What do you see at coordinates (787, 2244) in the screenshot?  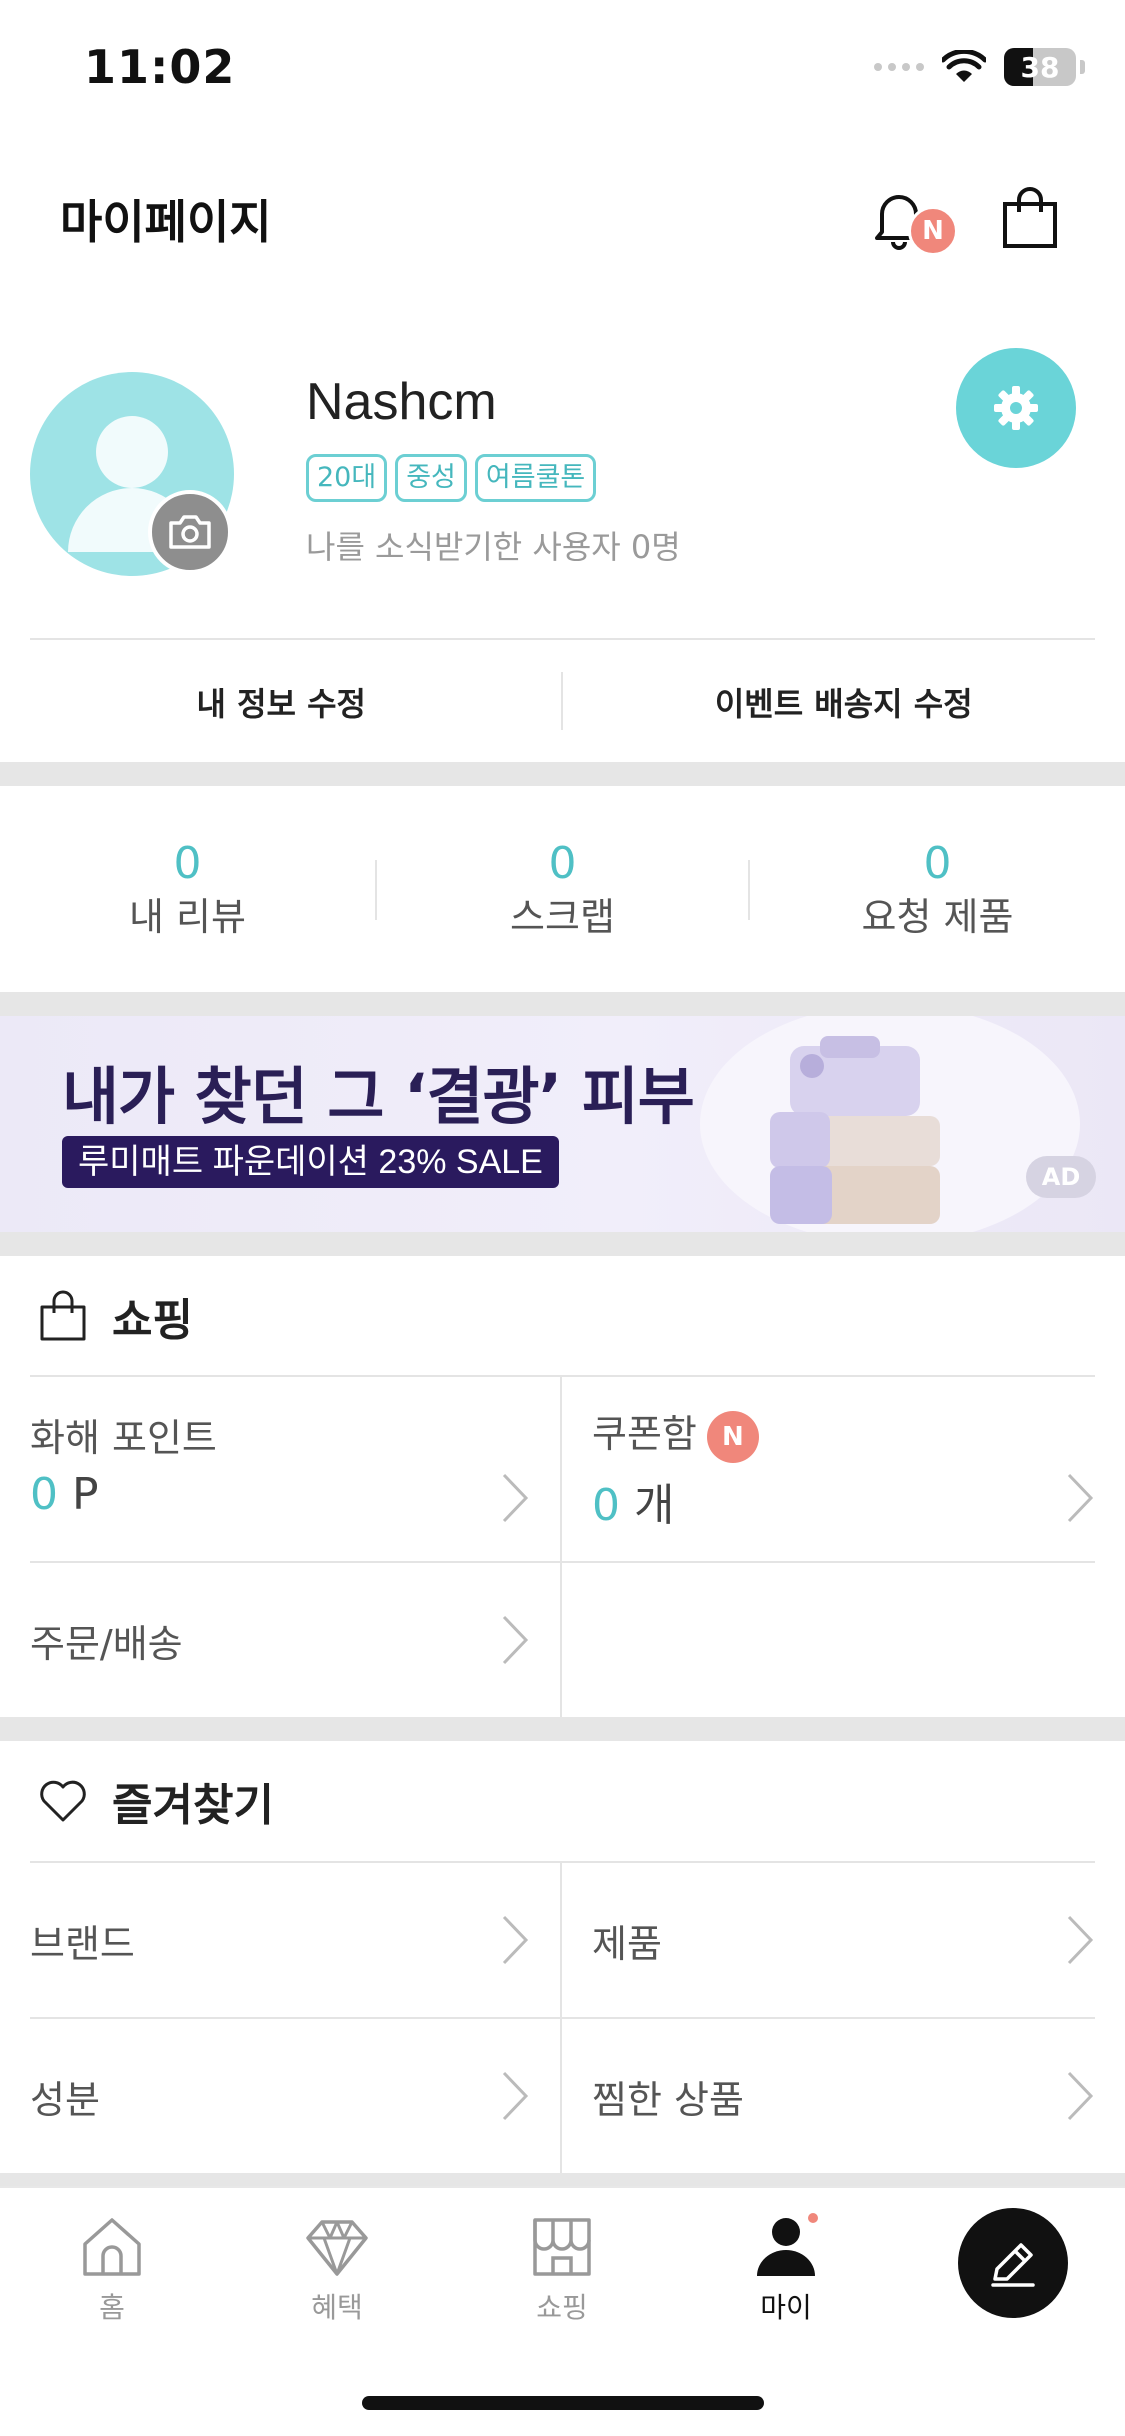 I see `person-icon` at bounding box center [787, 2244].